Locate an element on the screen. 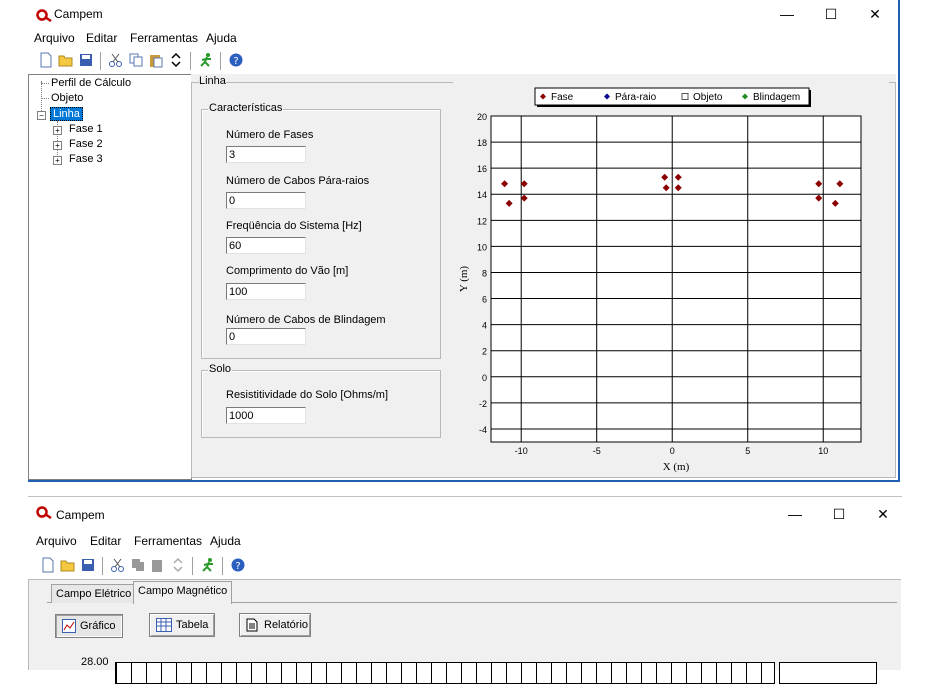  window-title: Campem is located at coordinates (80, 515).